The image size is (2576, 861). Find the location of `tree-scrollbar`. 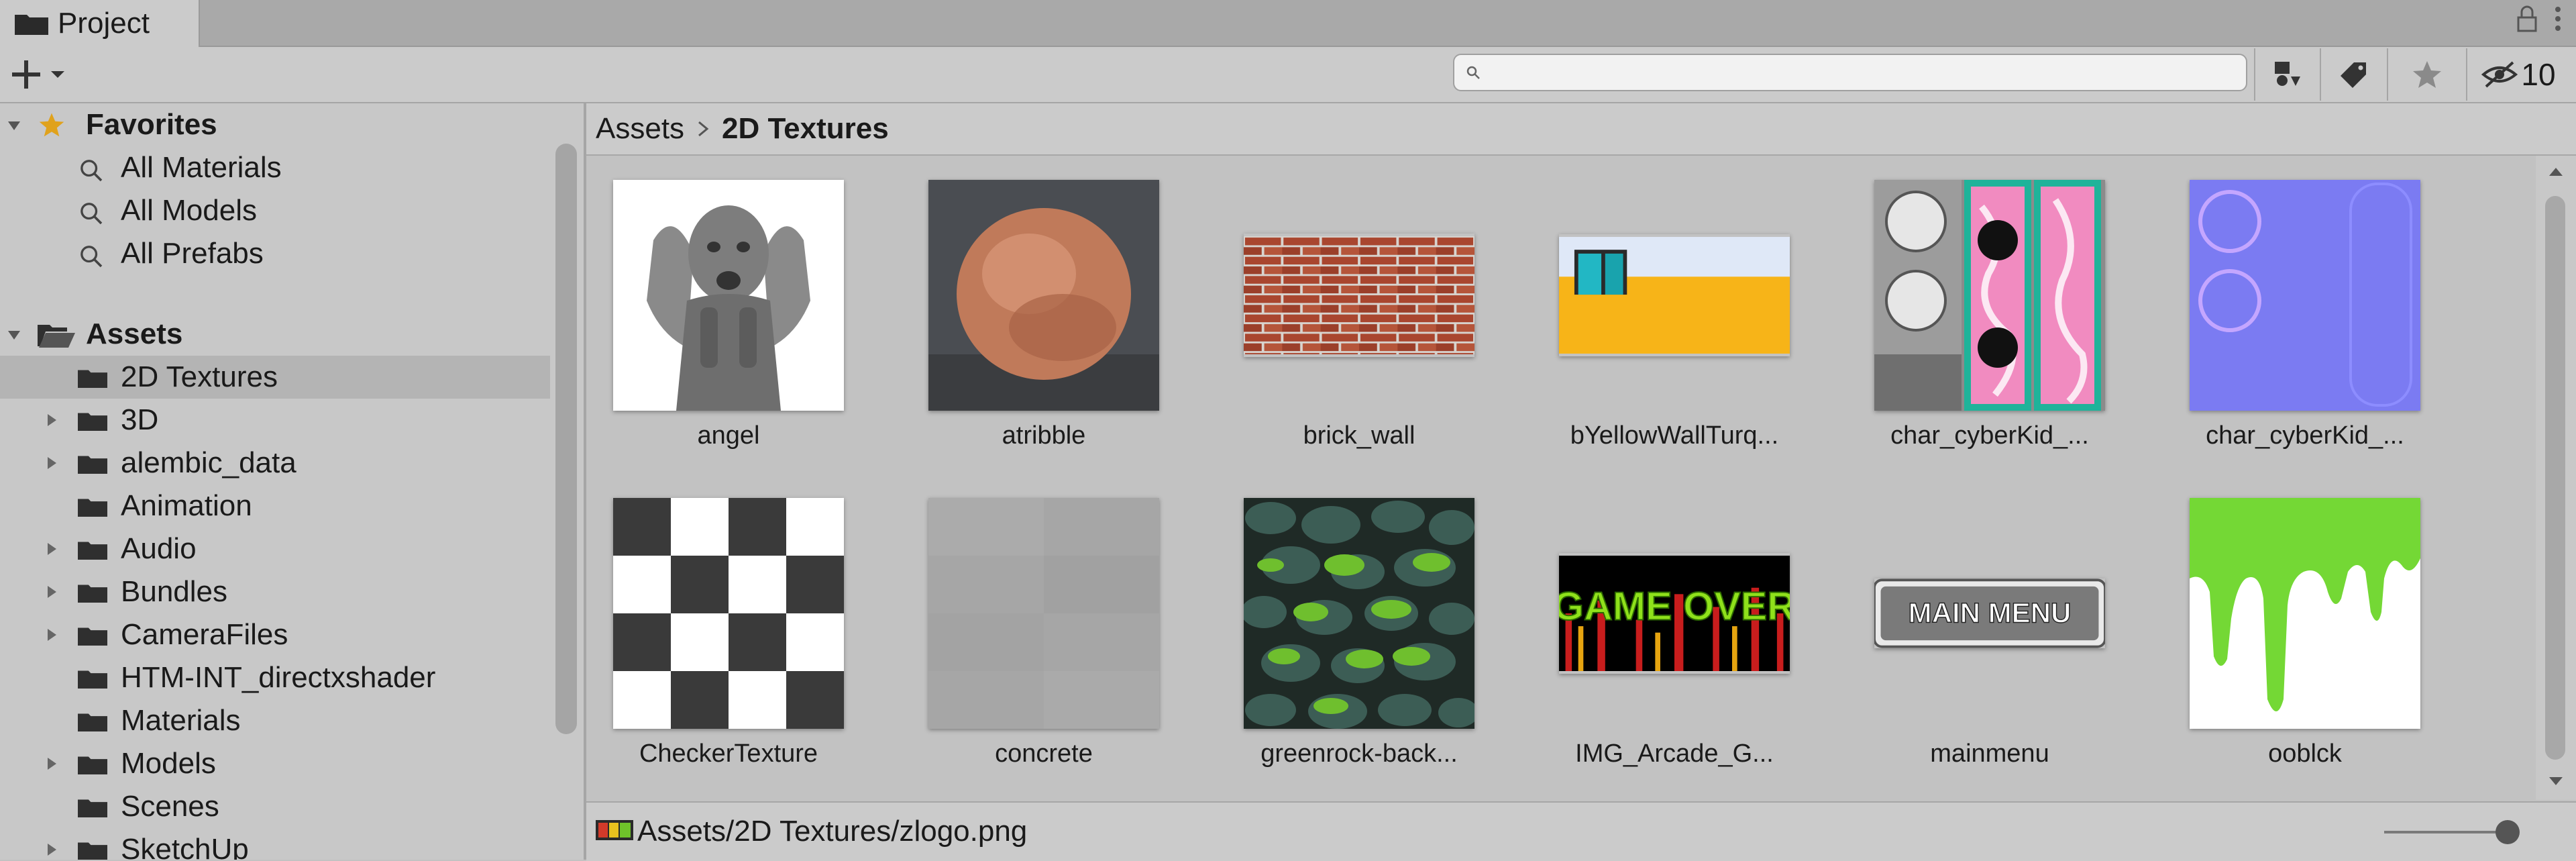

tree-scrollbar is located at coordinates (567, 481).